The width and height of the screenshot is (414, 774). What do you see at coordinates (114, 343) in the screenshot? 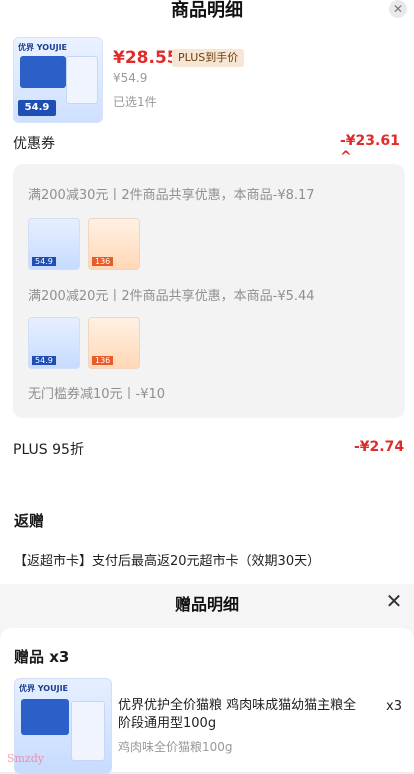
I see `coupon-item-2-thumb-b: 136` at bounding box center [114, 343].